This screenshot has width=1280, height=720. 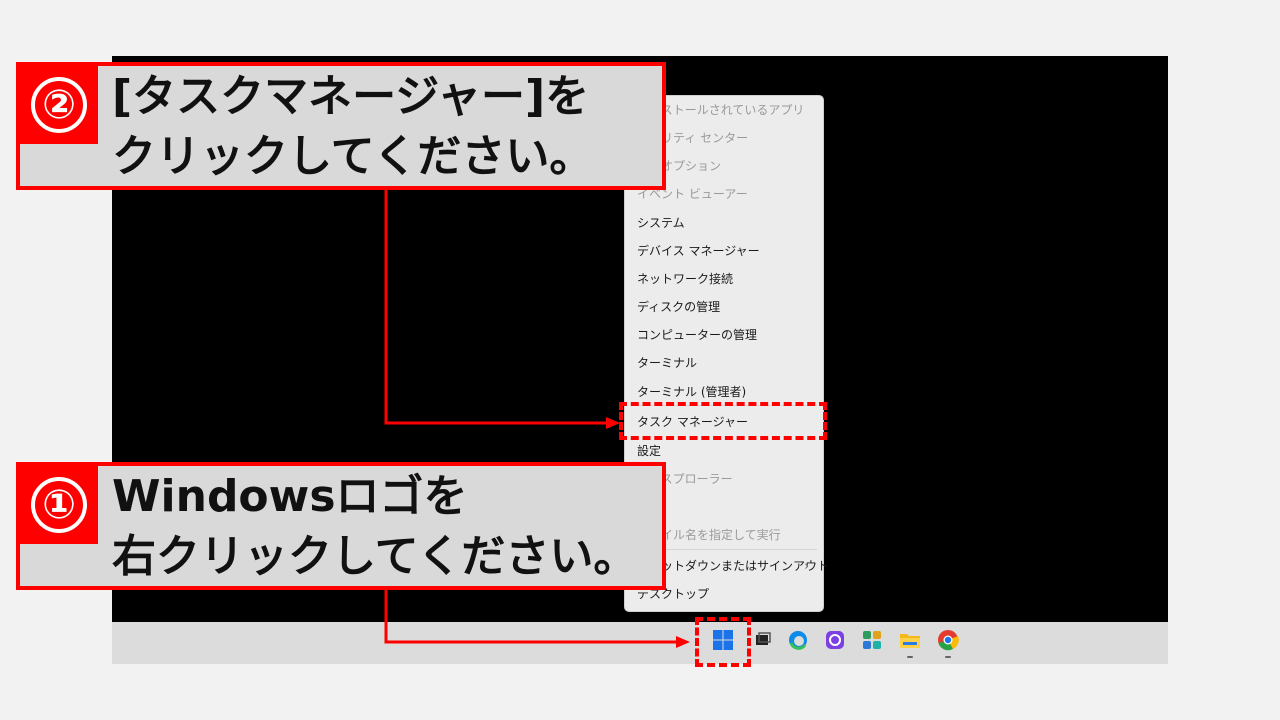 I want to click on arrow-to-start, so click(x=530, y=617).